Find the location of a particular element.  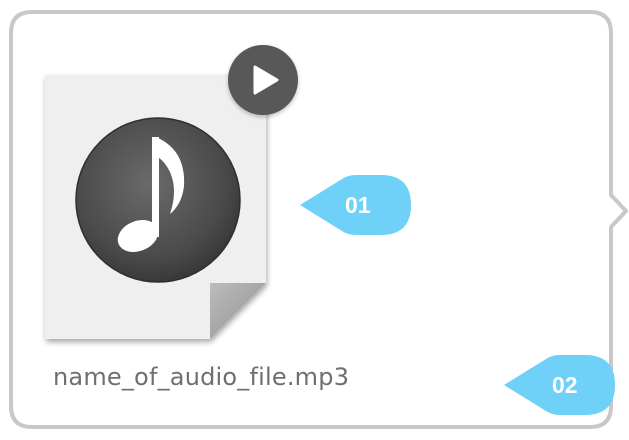

callout-02: 02 is located at coordinates (559, 385).